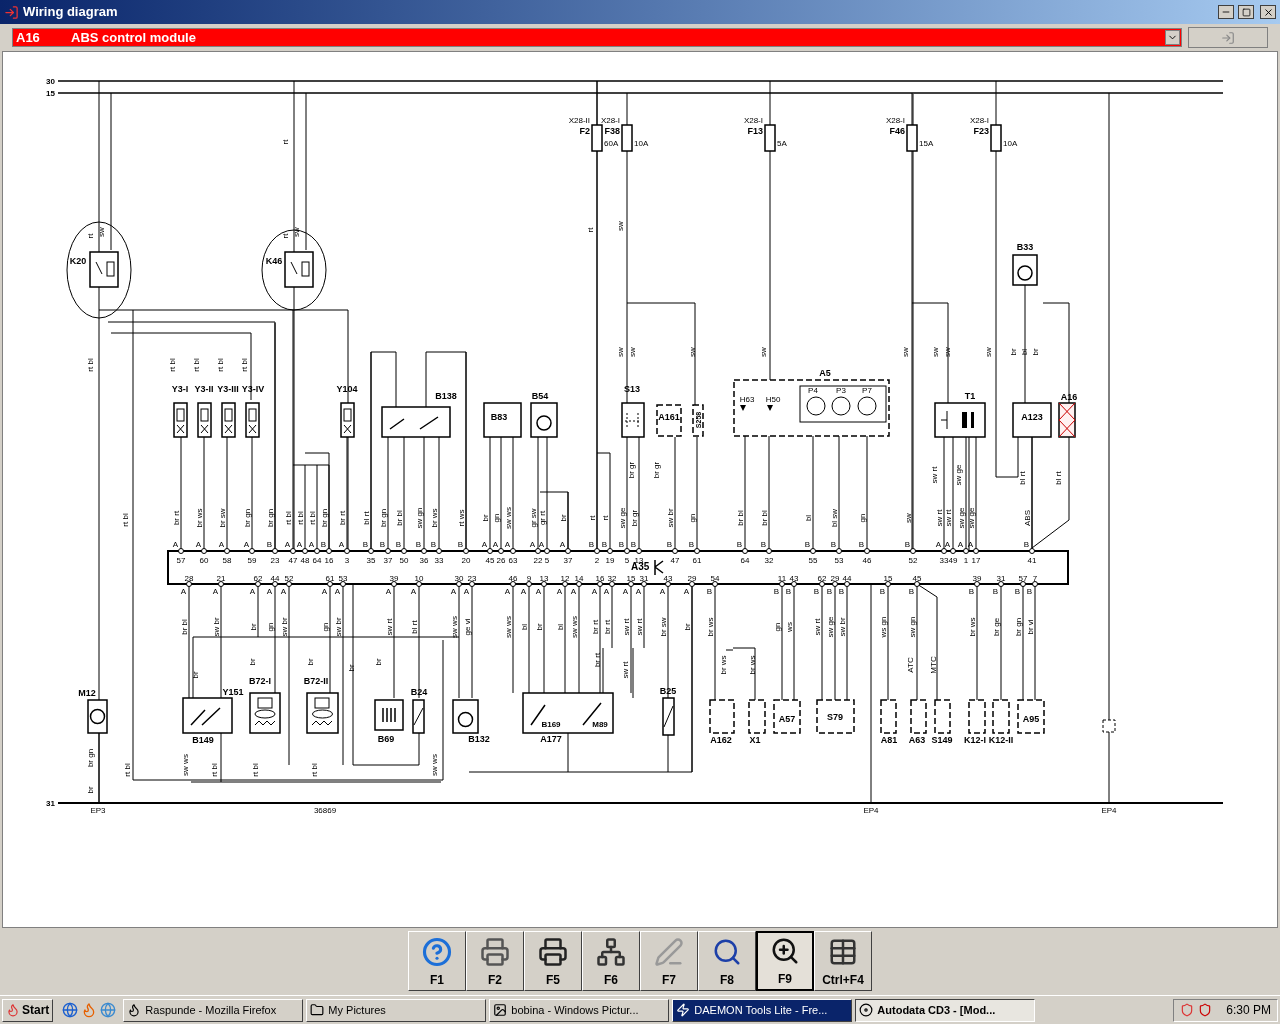 The height and width of the screenshot is (1024, 1280). What do you see at coordinates (439, 560) in the screenshot?
I see `pin-number: 33` at bounding box center [439, 560].